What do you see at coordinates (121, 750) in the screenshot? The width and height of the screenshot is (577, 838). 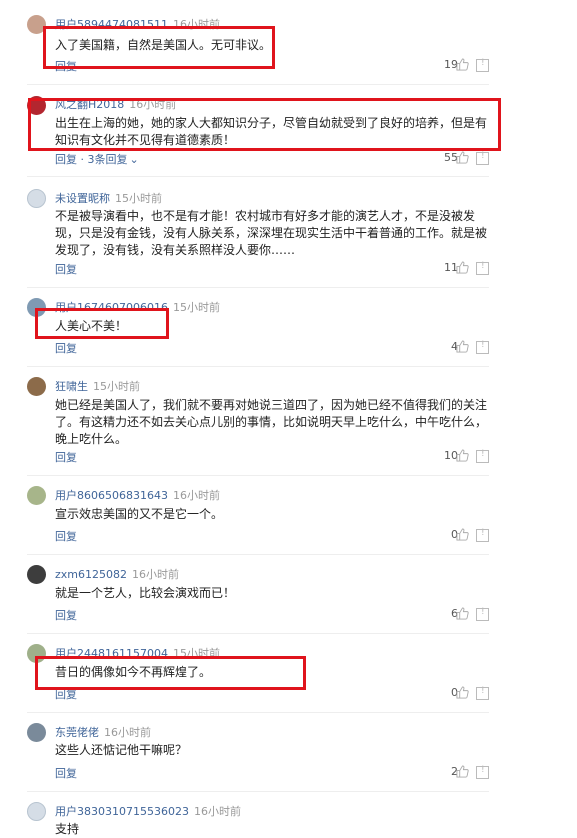 I see `comment-text: 这些人还惦记他干嘛呢？` at bounding box center [121, 750].